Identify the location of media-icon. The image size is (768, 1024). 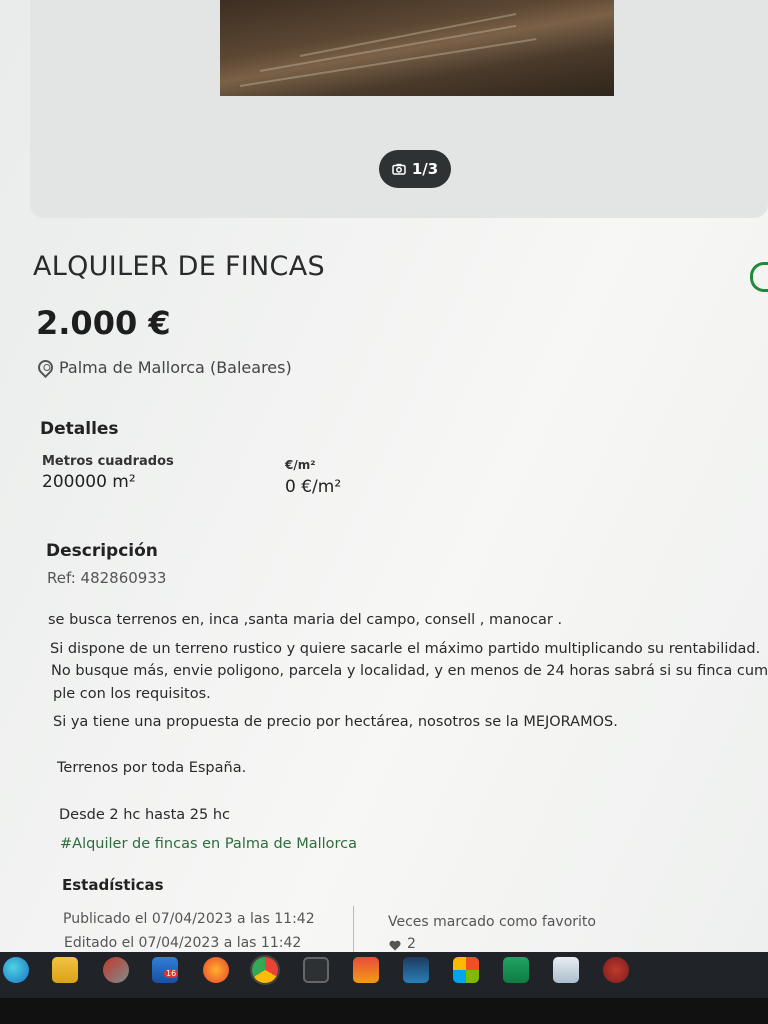
(416, 970).